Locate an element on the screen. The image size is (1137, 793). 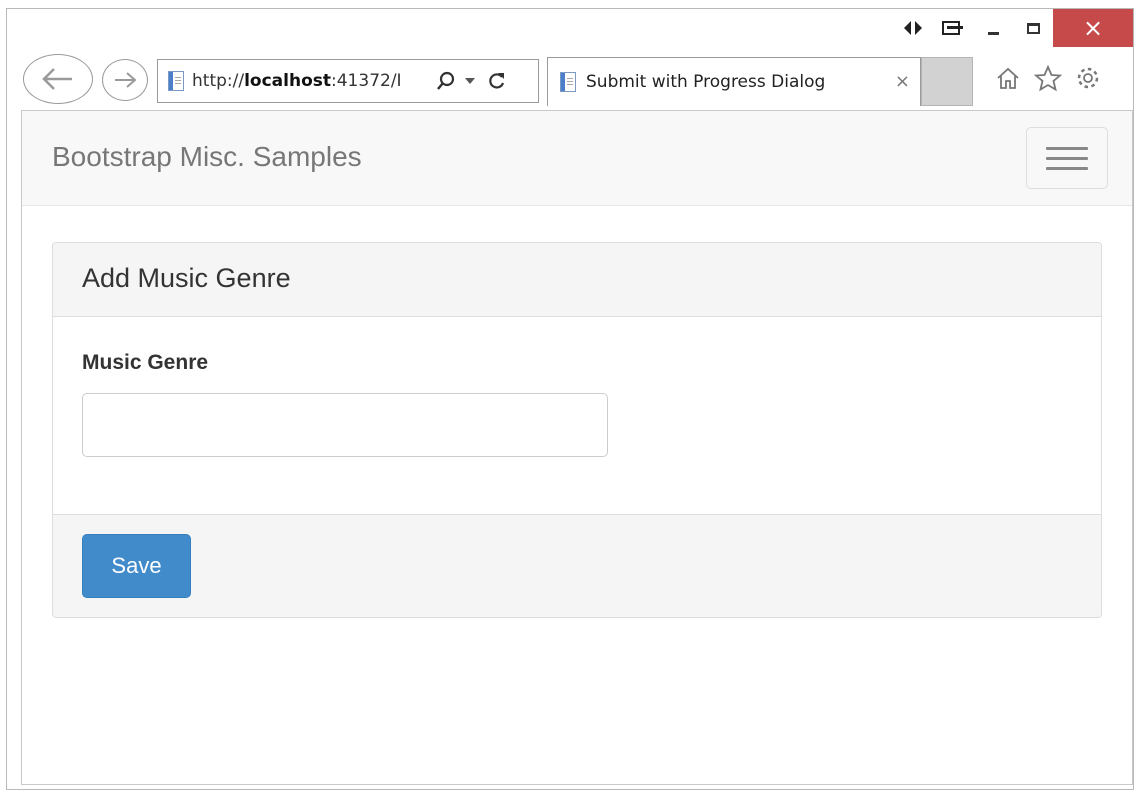
forward-button is located at coordinates (125, 80).